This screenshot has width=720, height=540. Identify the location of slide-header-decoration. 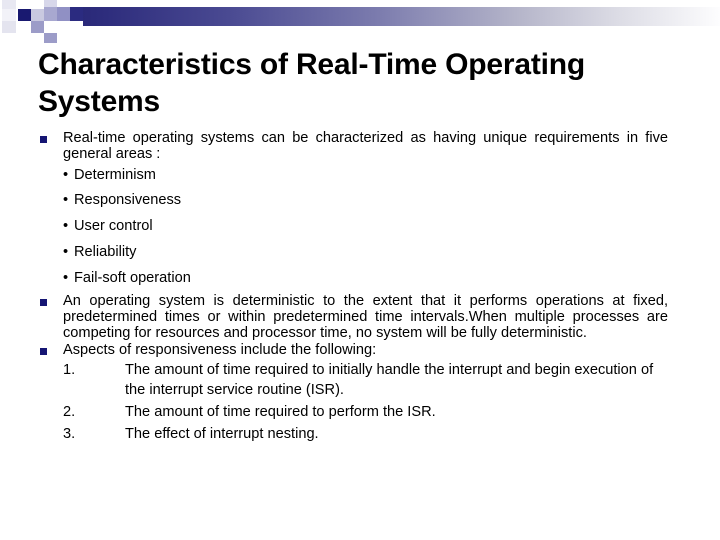
(360, 22).